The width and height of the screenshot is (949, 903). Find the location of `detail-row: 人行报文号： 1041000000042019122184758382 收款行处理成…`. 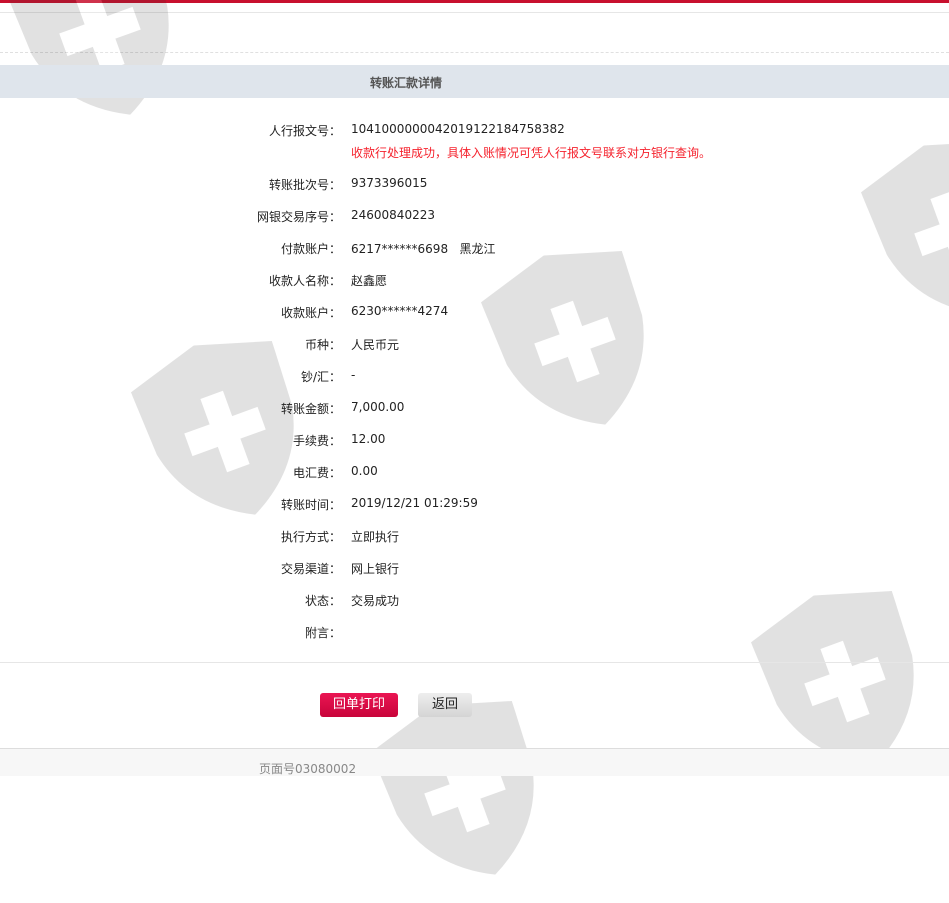

detail-row: 人行报文号： 1041000000042019122184758382 收款行处理成… is located at coordinates (474, 141).